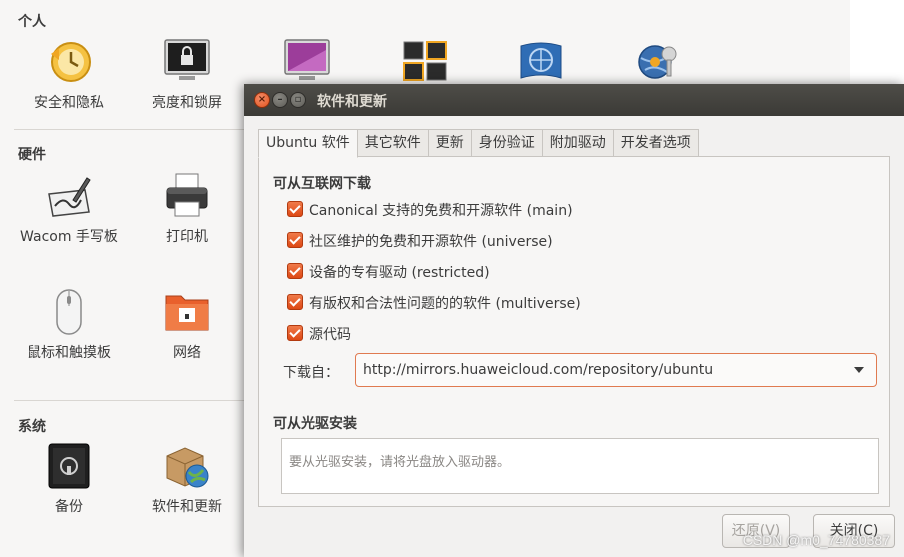 Image resolution: width=904 pixels, height=557 pixels. I want to click on tab-updates: 更新, so click(450, 143).